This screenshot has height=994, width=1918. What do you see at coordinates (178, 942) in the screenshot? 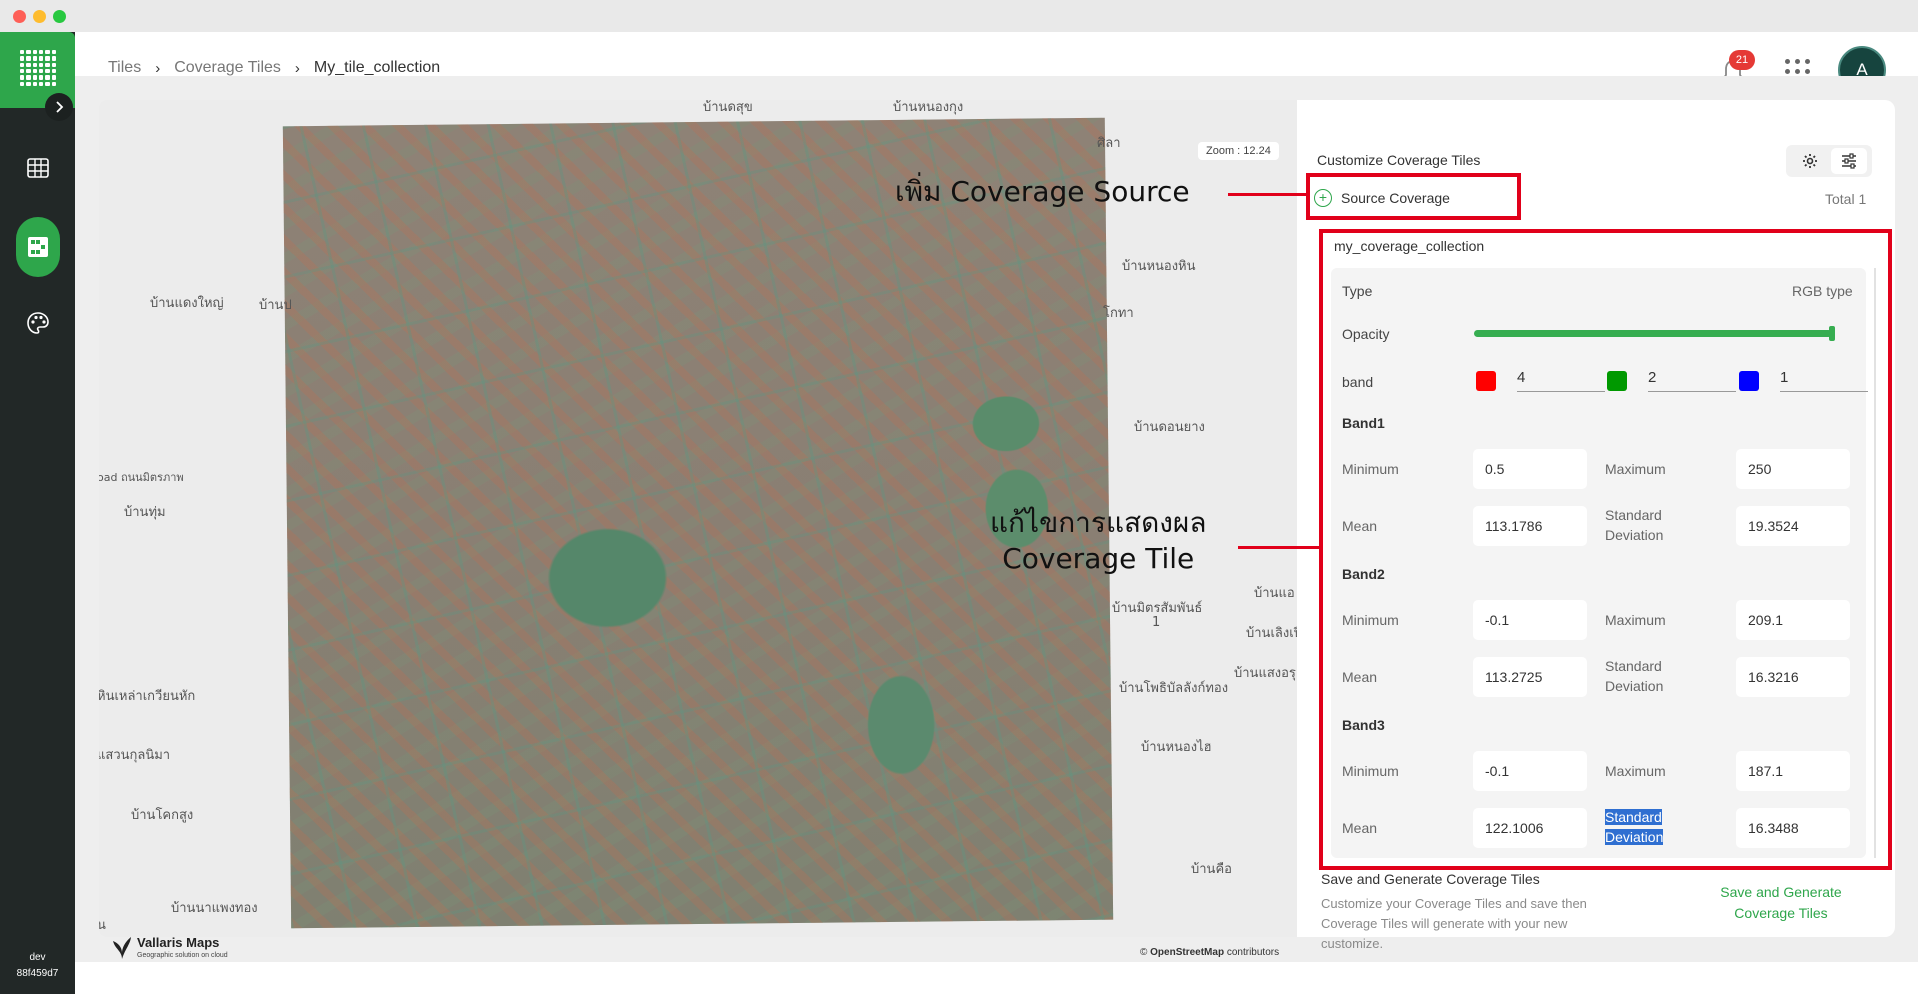
I see `brand-name: Vallaris Maps` at bounding box center [178, 942].